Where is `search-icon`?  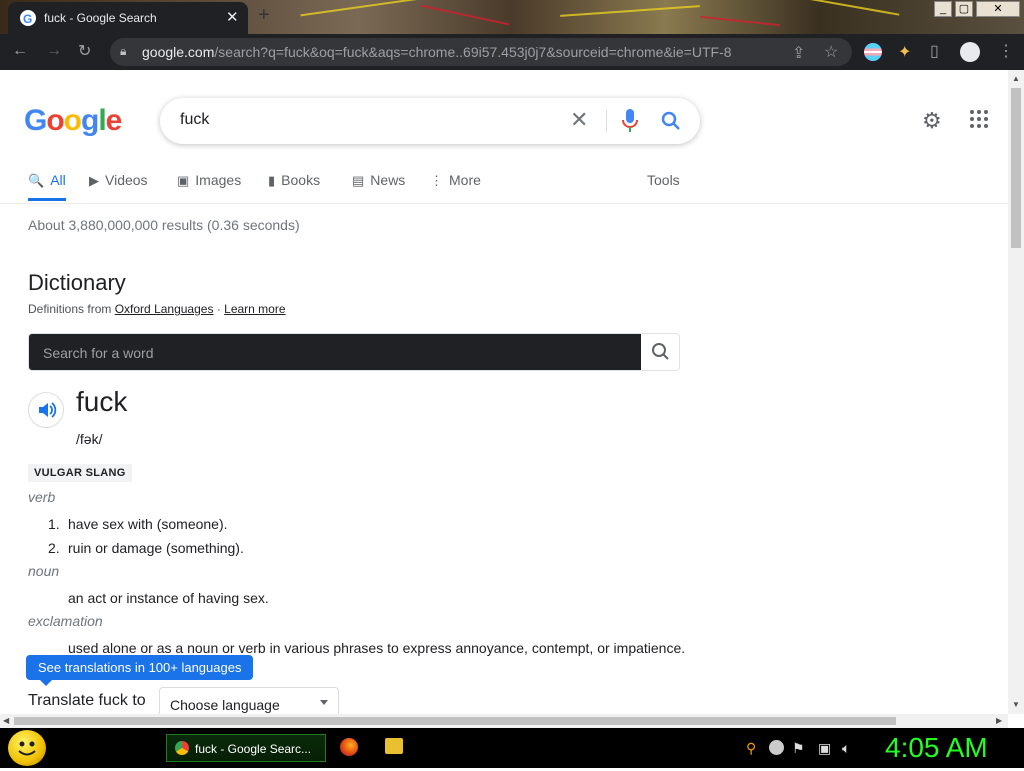 search-icon is located at coordinates (671, 123).